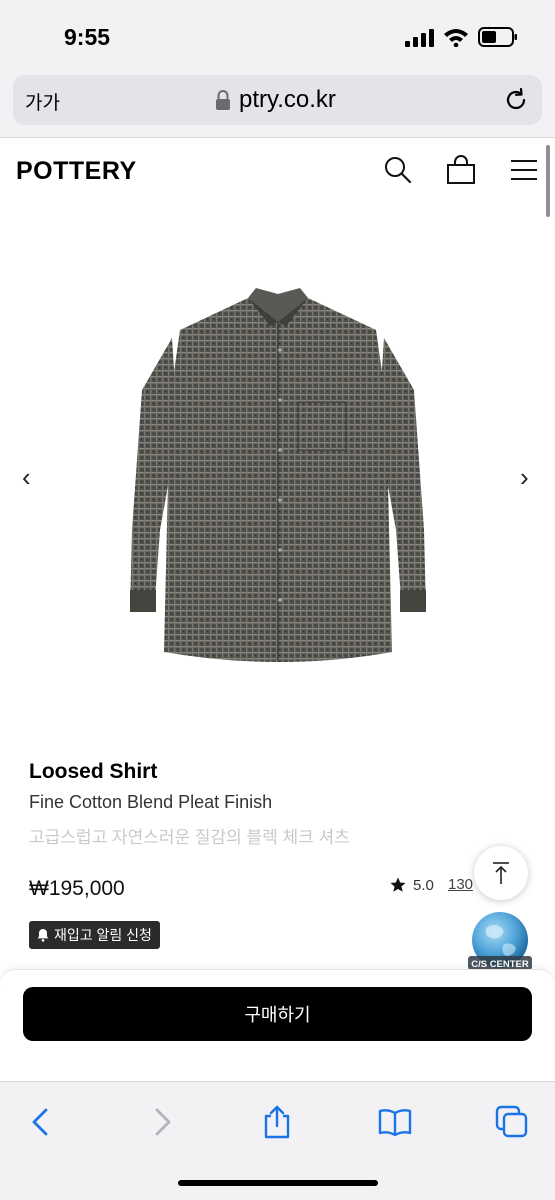 This screenshot has width=555, height=1200. I want to click on restock-alert-button: 재입고 알림 신청, so click(94, 935).